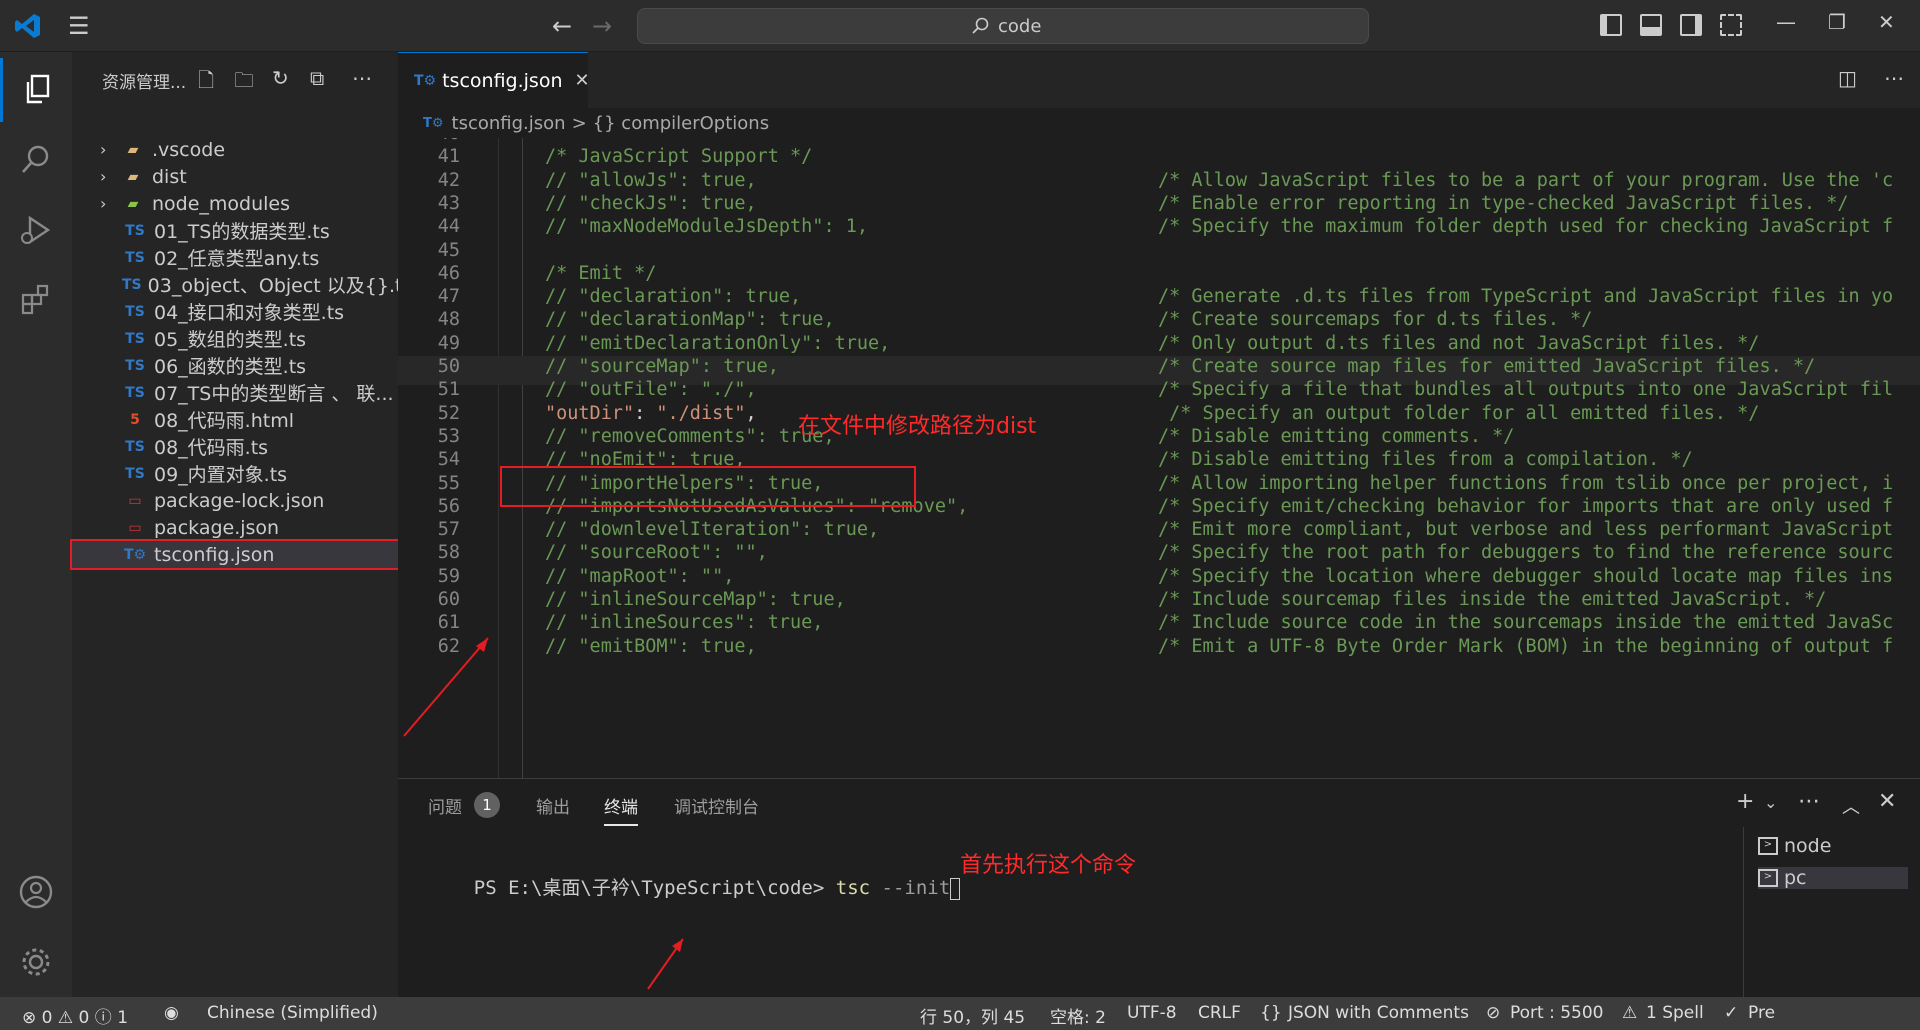  Describe the element at coordinates (1159, 123) in the screenshot. I see `breadcrumb: T⚙ tsconfig.json > {} compilerOptions` at that location.